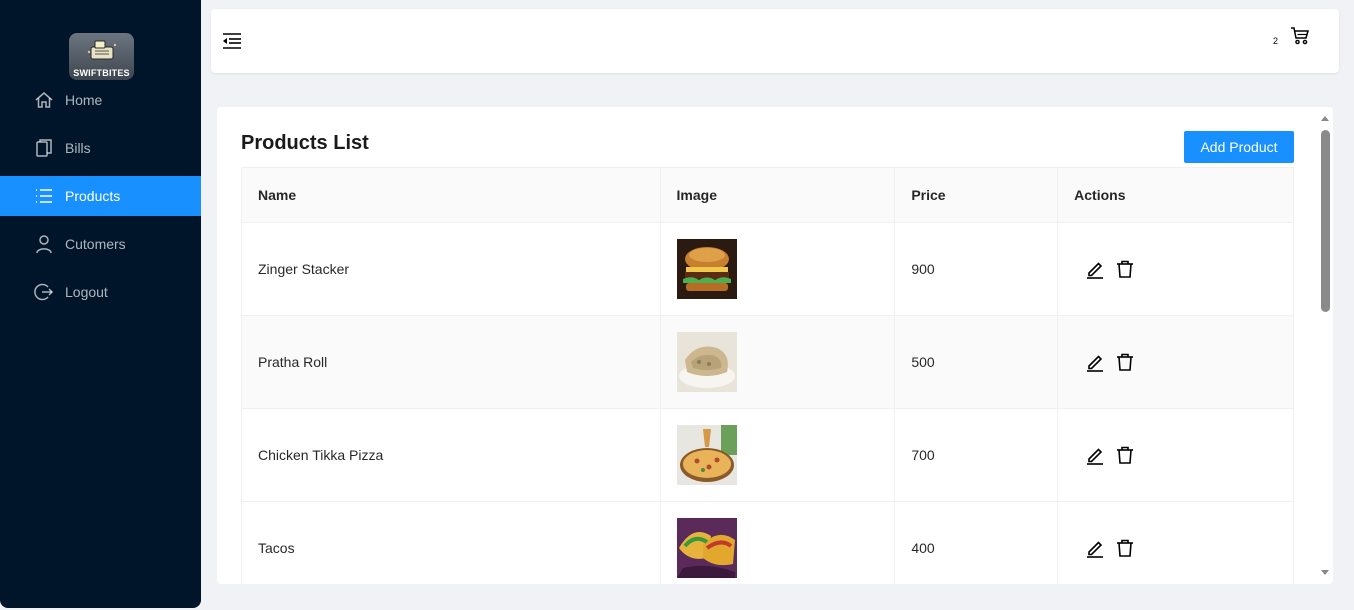  Describe the element at coordinates (44, 244) in the screenshot. I see `user-icon` at that location.